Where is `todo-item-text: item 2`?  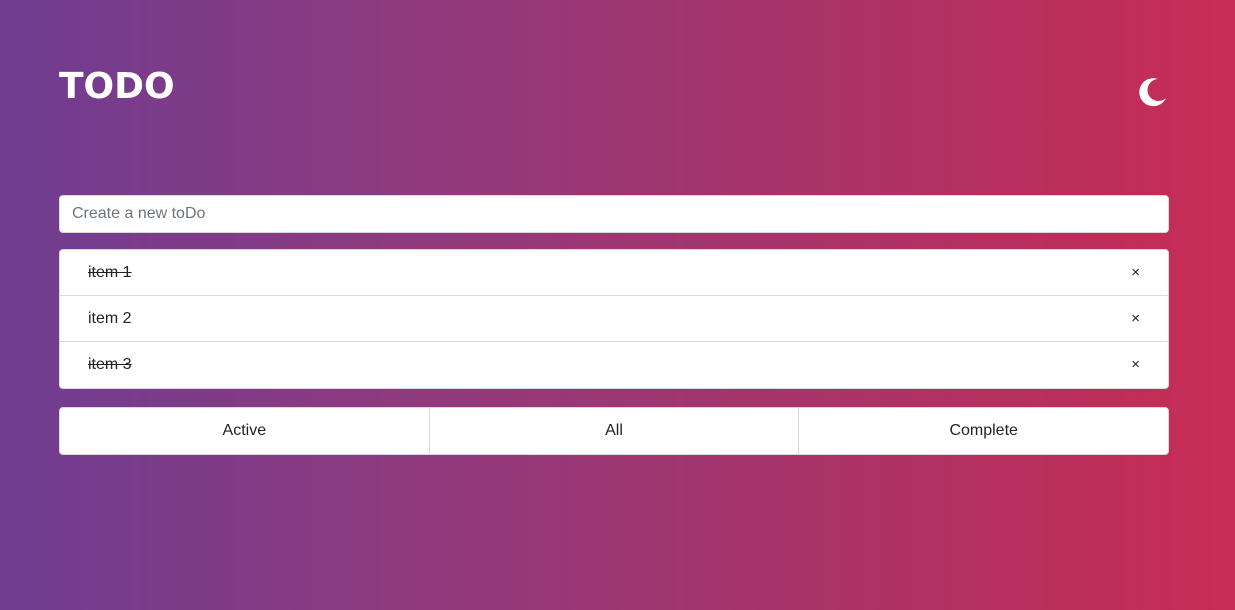 todo-item-text: item 2 is located at coordinates (110, 319).